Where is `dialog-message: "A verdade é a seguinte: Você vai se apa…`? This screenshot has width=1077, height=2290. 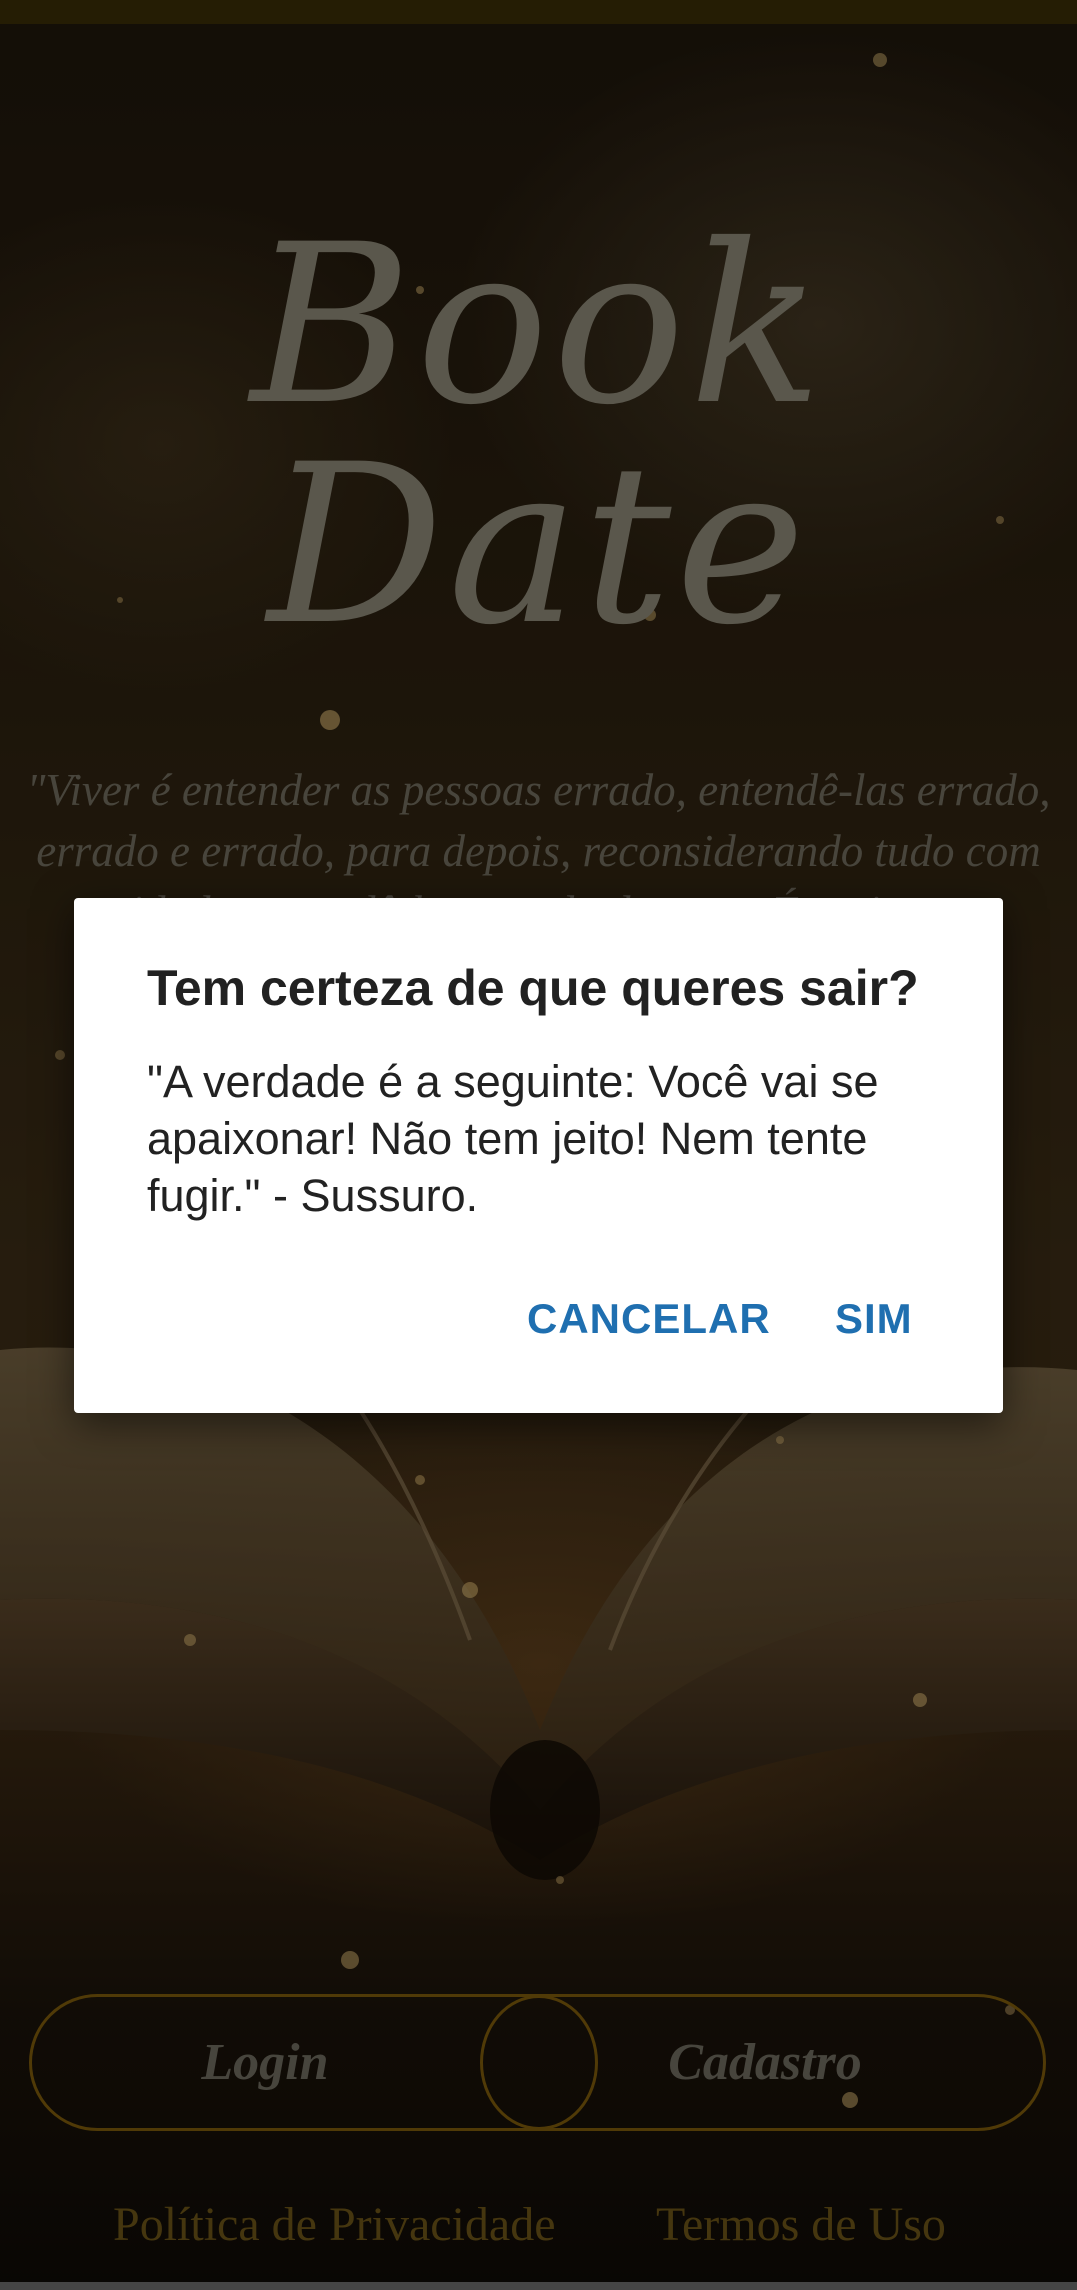
dialog-message: "A verdade é a seguinte: Você vai se apa… is located at coordinates (513, 1138).